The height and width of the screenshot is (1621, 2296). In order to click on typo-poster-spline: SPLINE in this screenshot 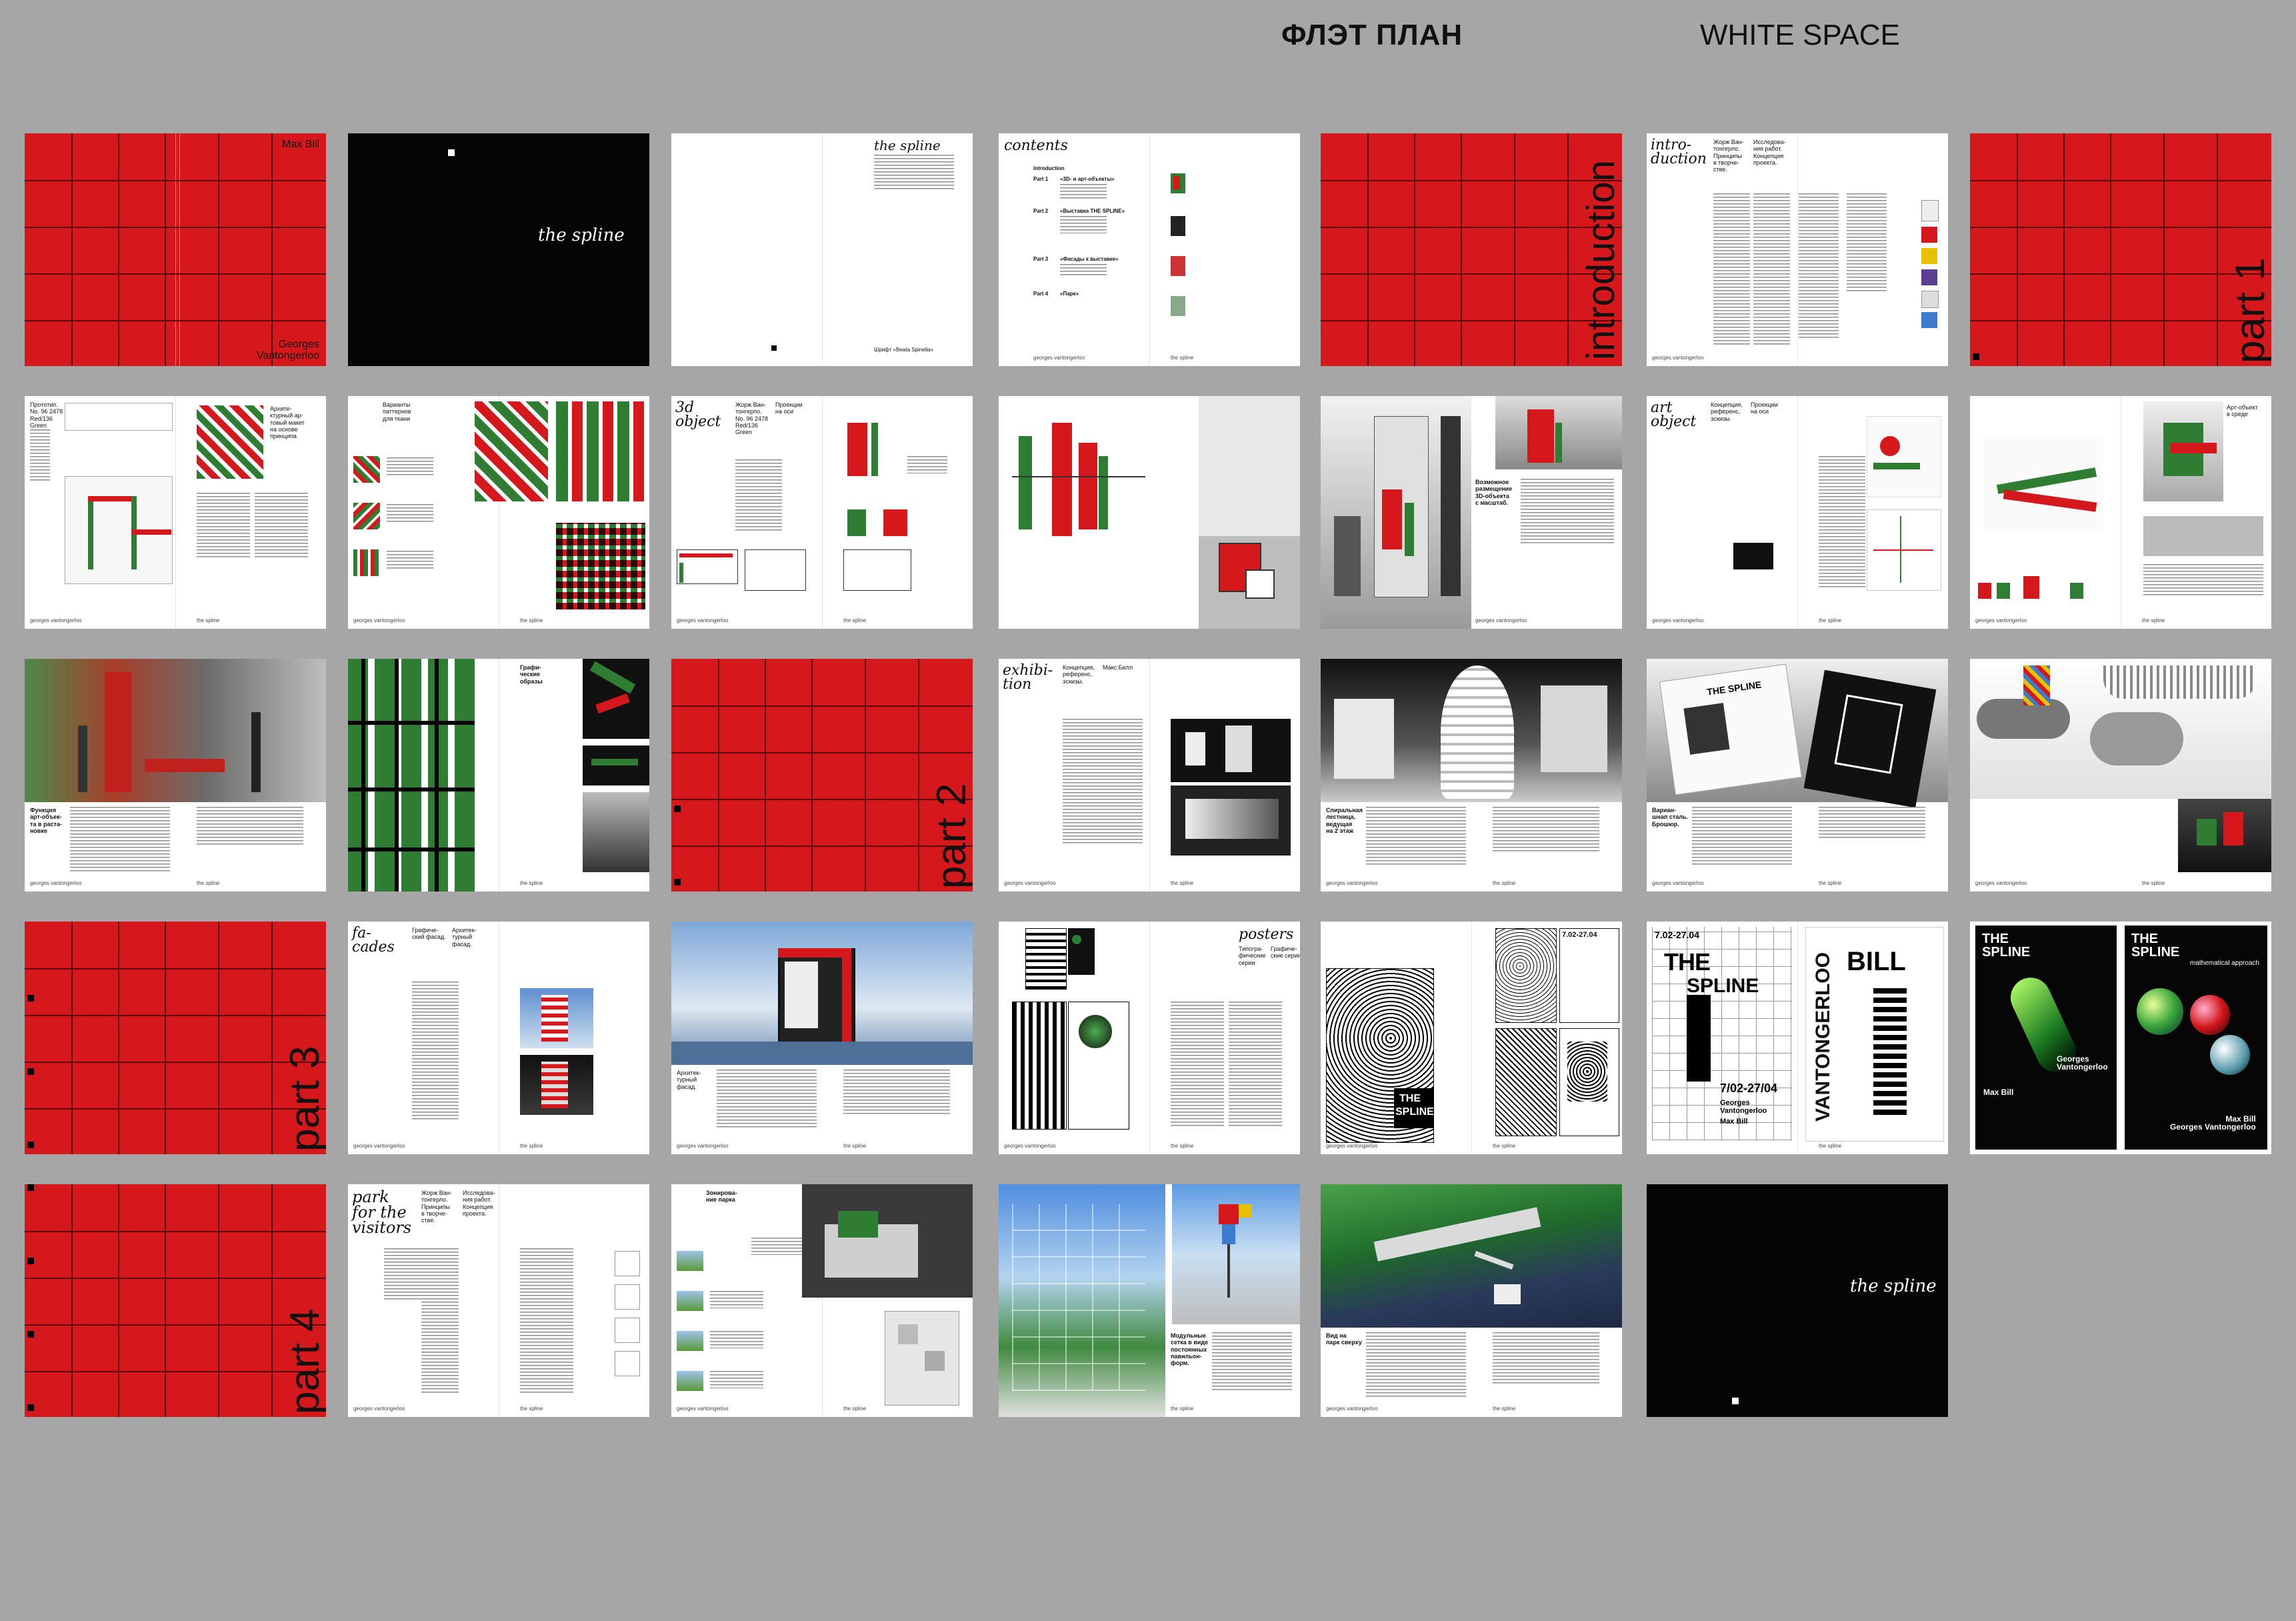, I will do `click(1414, 1112)`.